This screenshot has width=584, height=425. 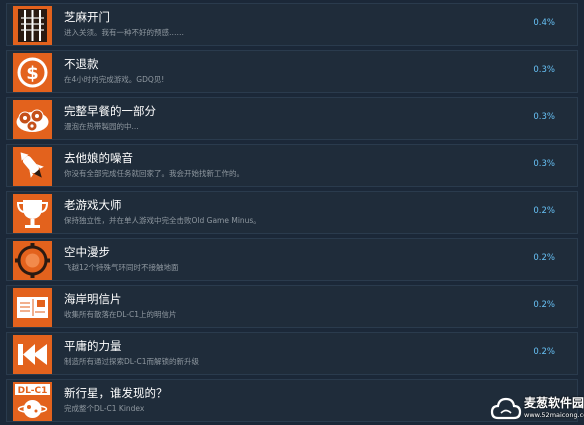 I want to click on achievement-row: $ 不退款 在4小时内完成游戏。GDQ见! 0.3%, so click(x=292, y=71).